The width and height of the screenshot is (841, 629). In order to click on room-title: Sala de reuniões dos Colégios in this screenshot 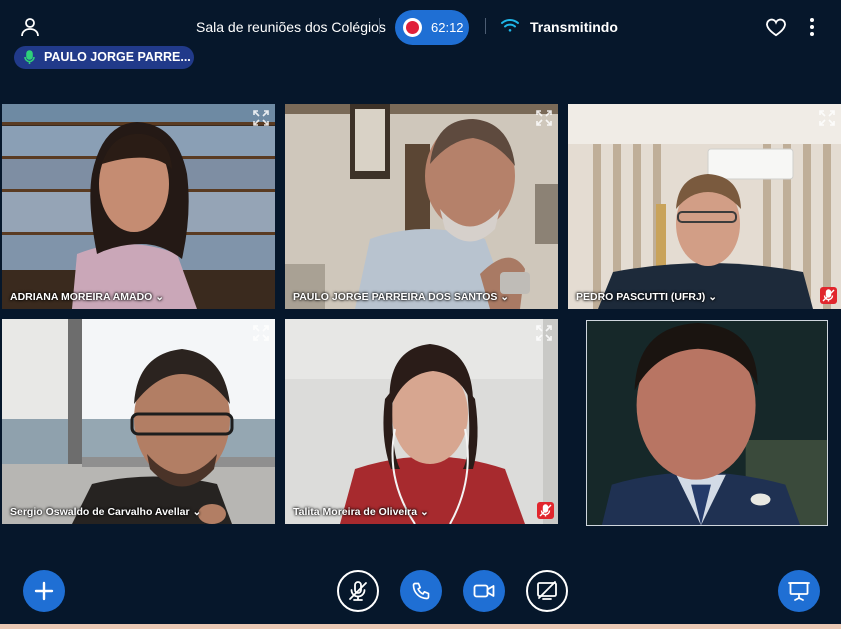, I will do `click(291, 27)`.